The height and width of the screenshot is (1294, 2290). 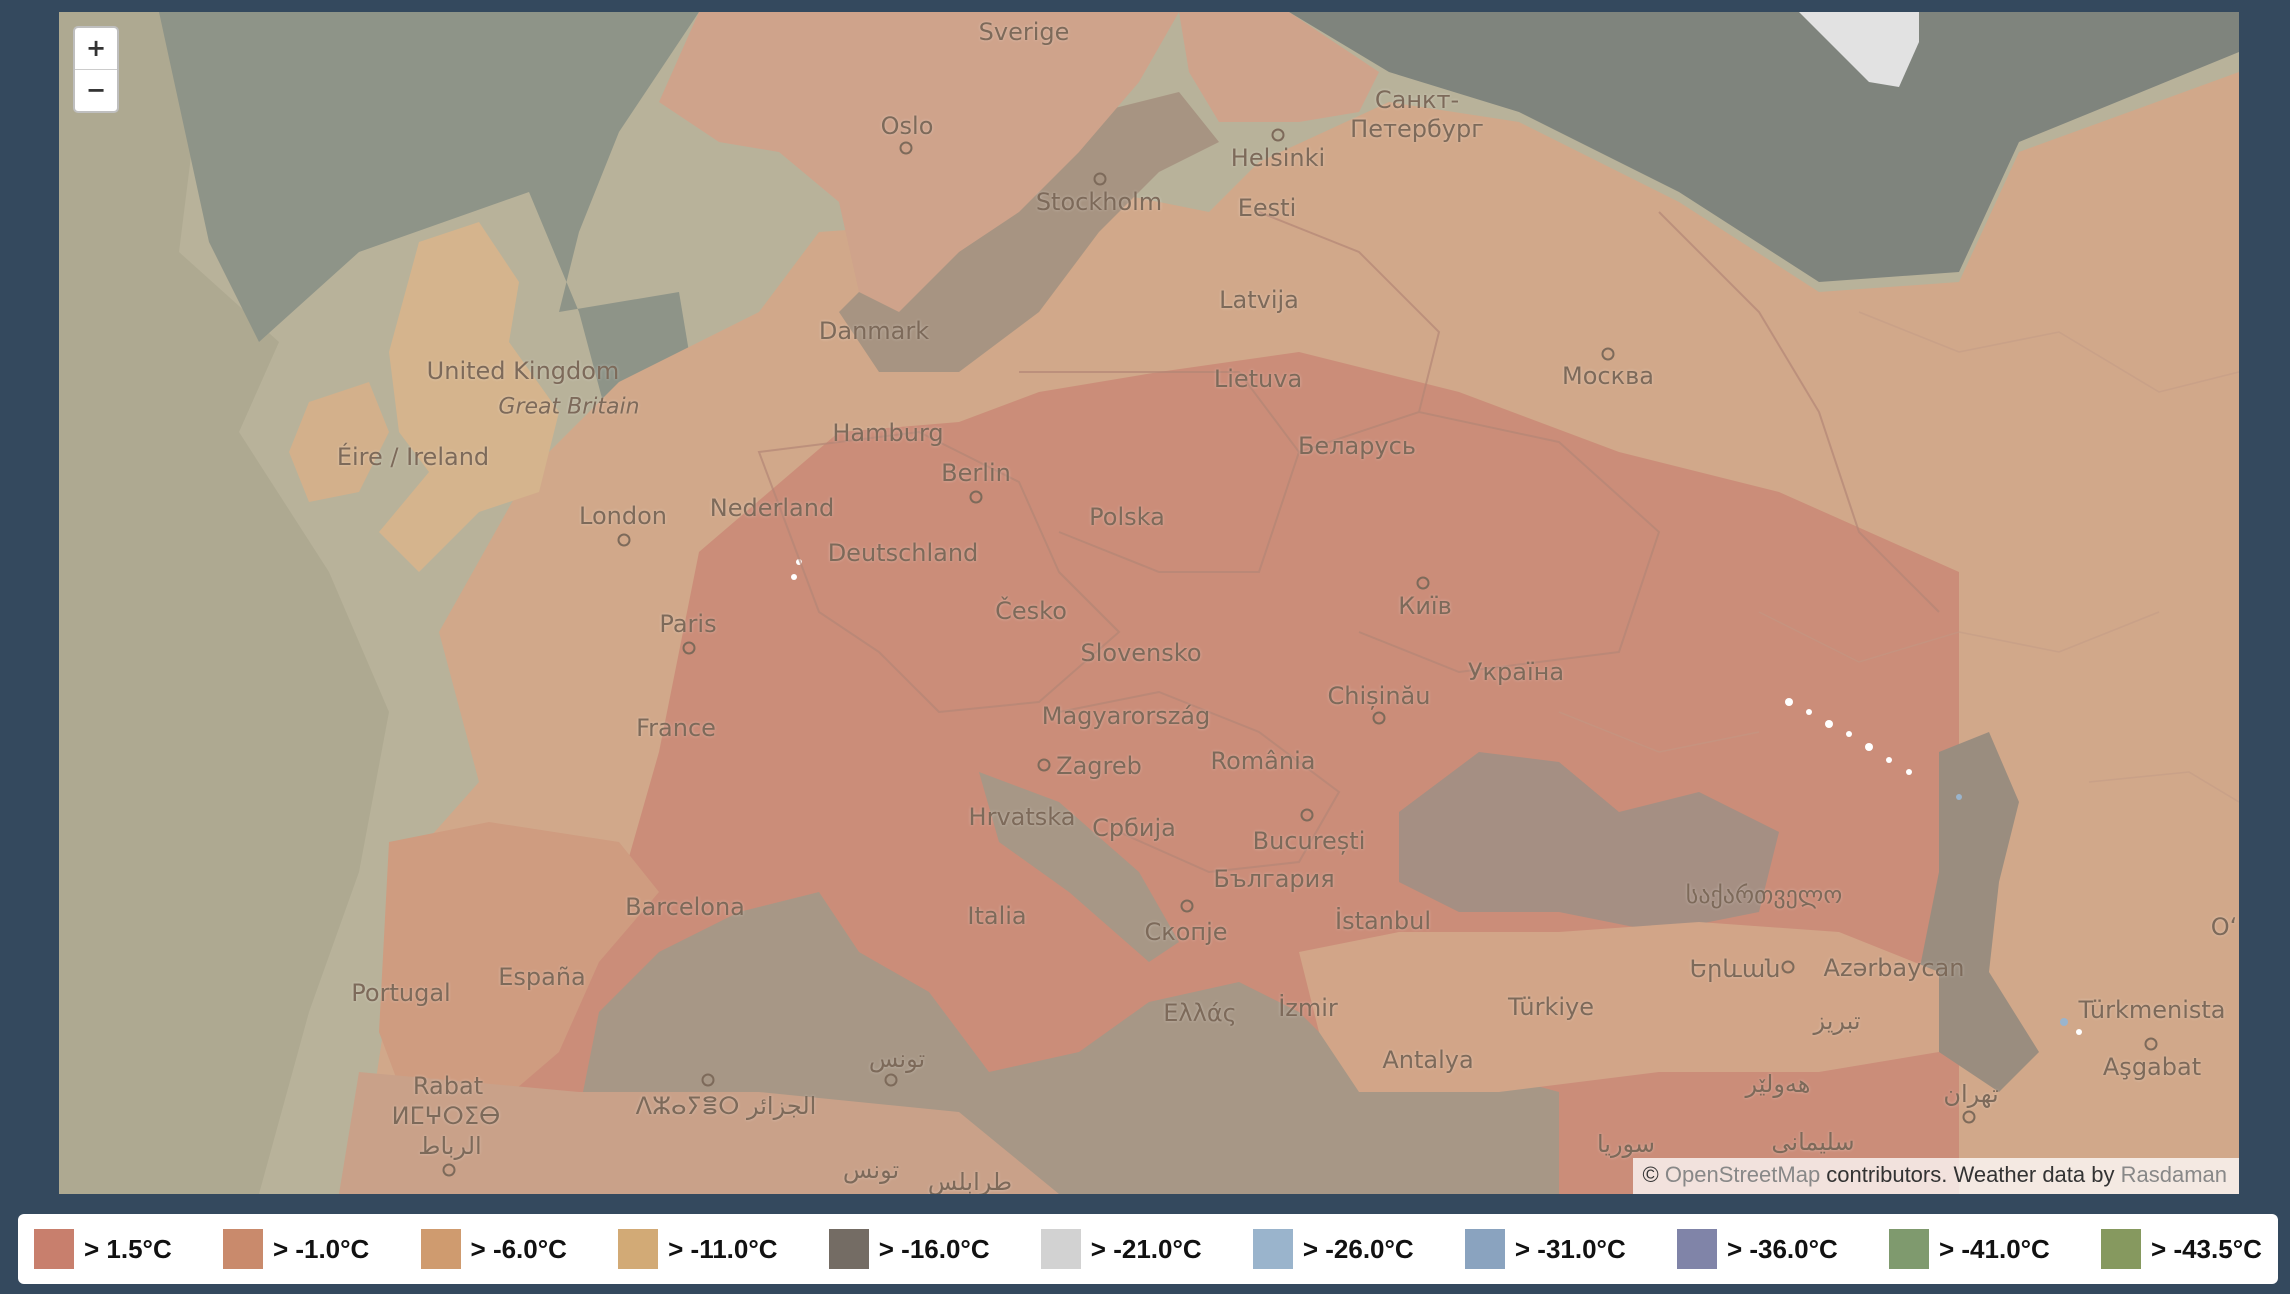 I want to click on zoom-control: + −, so click(x=96, y=69).